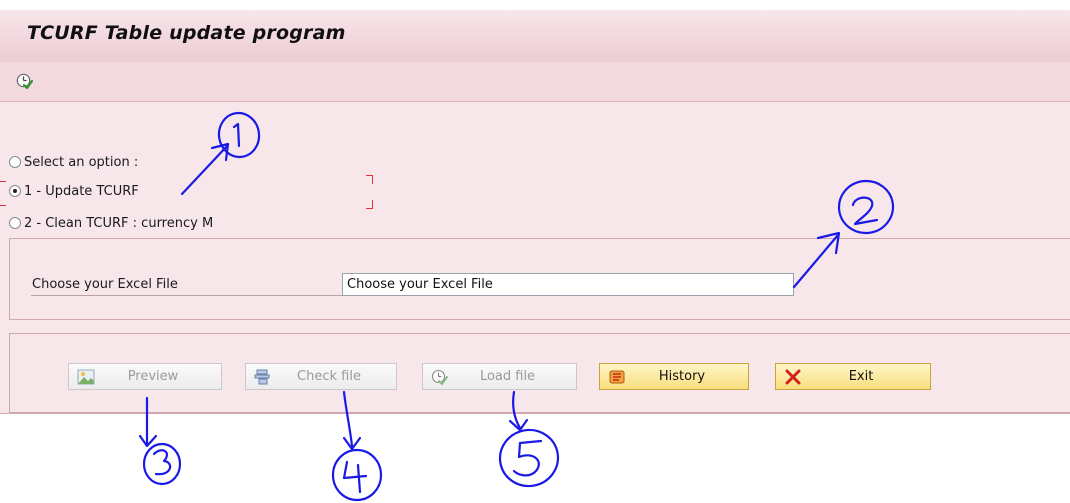  I want to click on check-file-button: Check file, so click(321, 376).